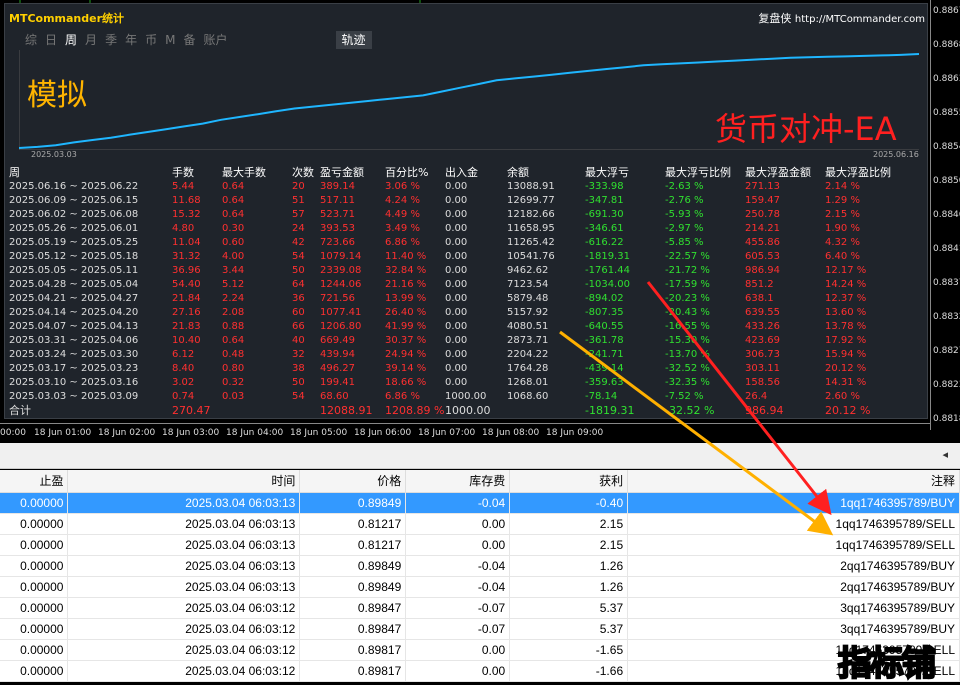  Describe the element at coordinates (183, 228) in the screenshot. I see `stats-cell: 4.80` at that location.